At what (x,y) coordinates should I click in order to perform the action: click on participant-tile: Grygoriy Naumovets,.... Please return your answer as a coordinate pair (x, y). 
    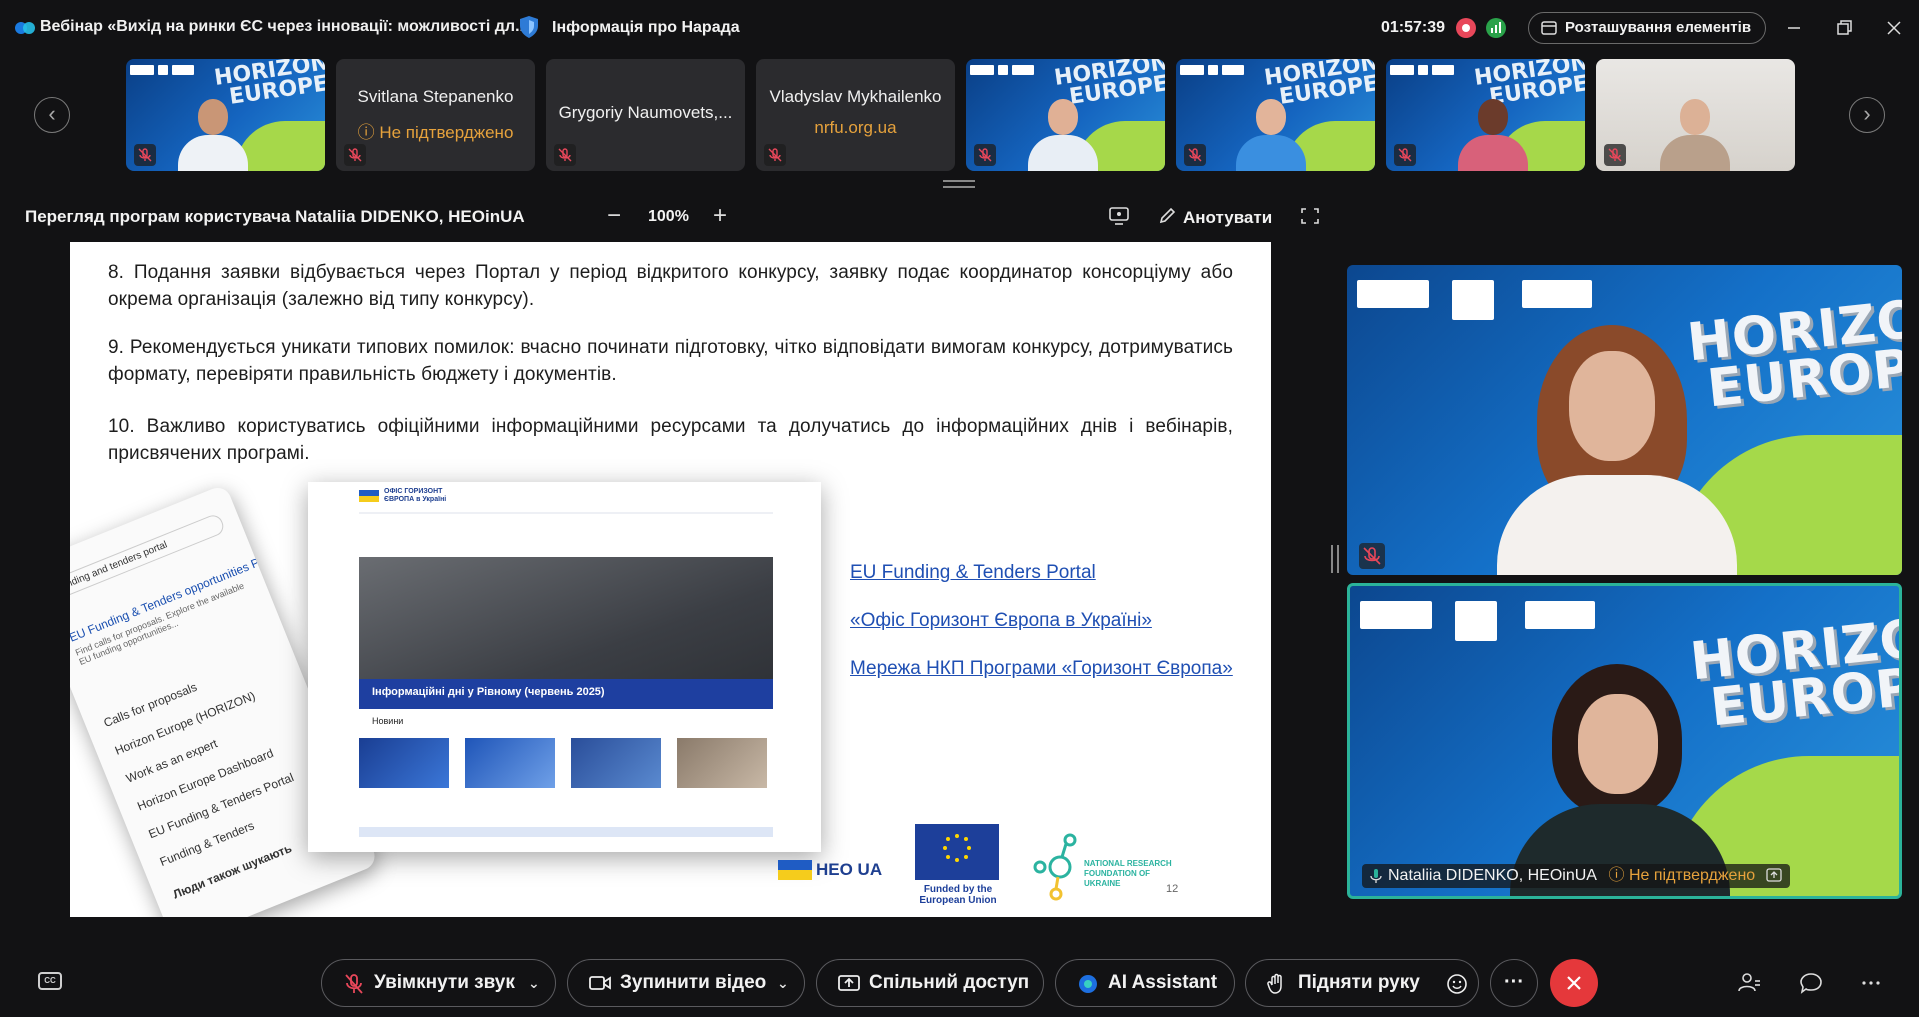
    Looking at the image, I should click on (645, 115).